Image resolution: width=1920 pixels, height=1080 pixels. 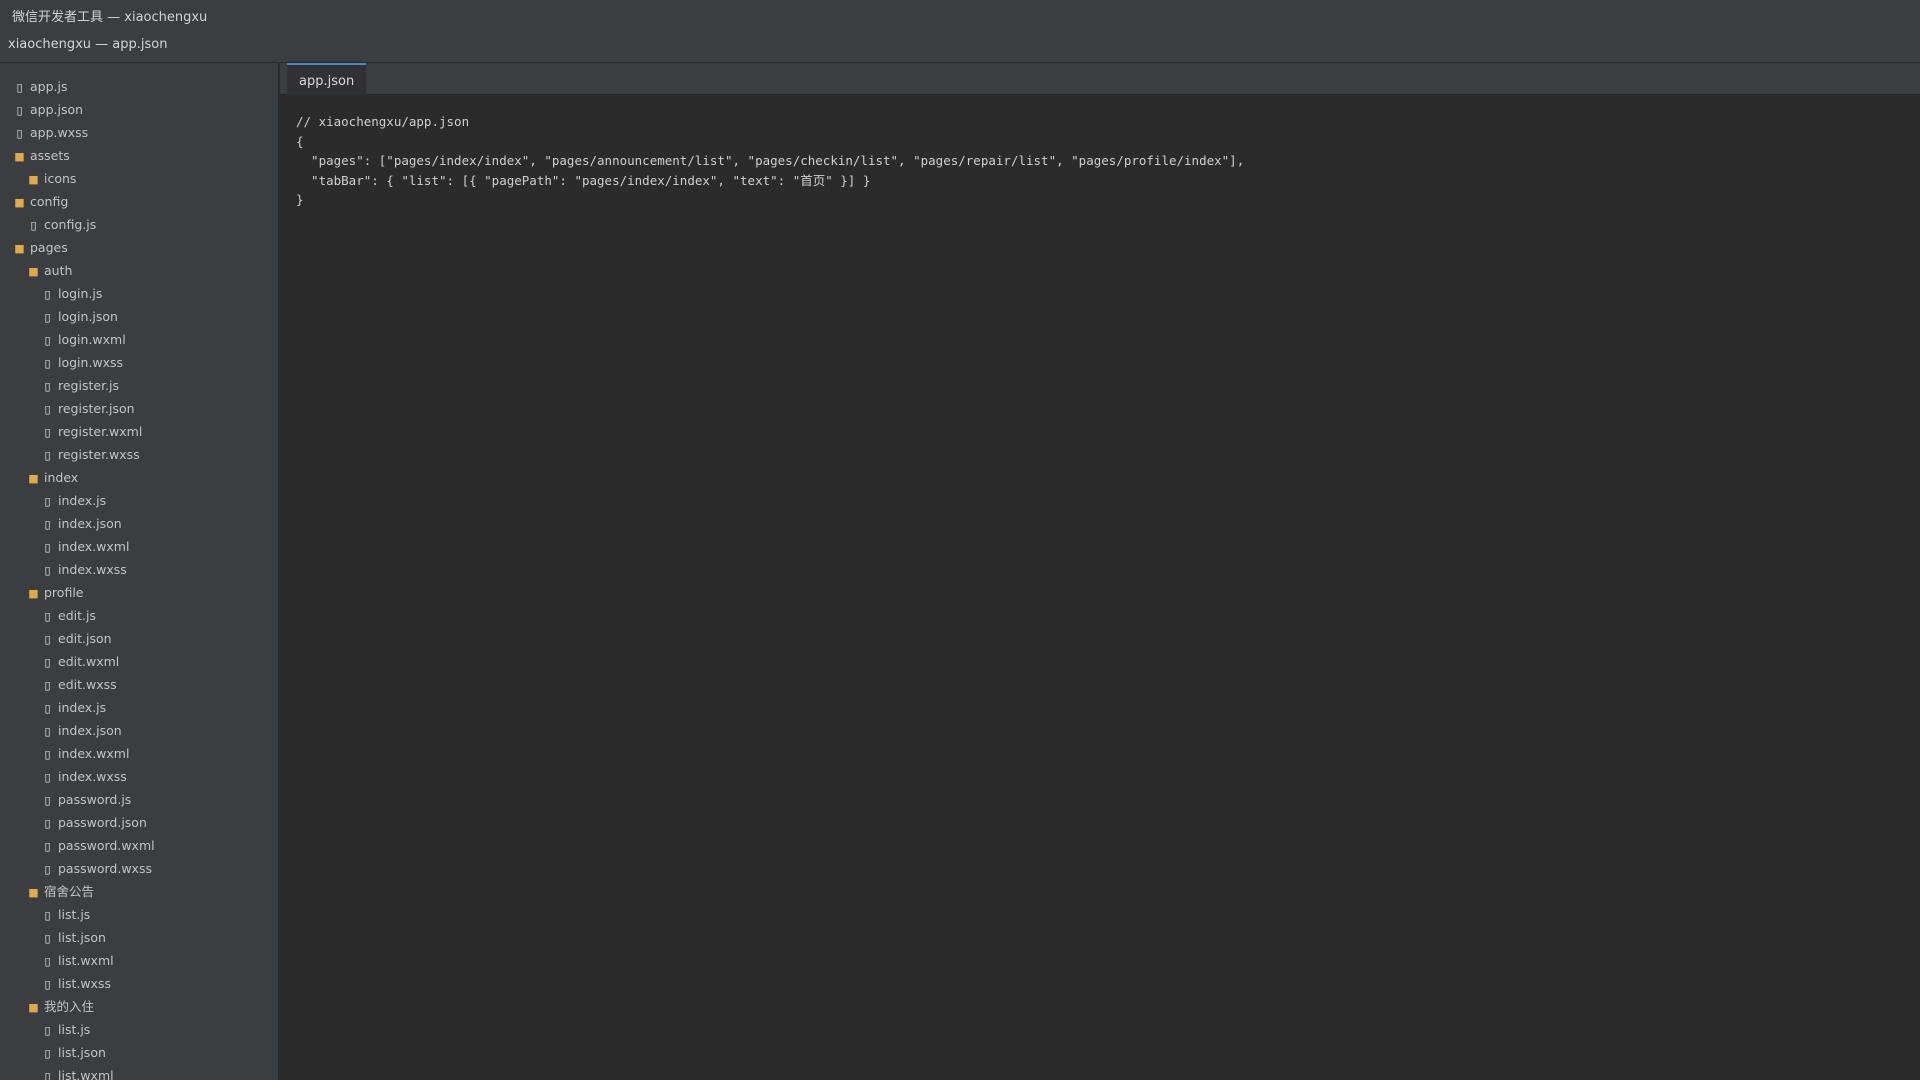 I want to click on tree-file: ▯ edit.js, so click(x=68, y=615).